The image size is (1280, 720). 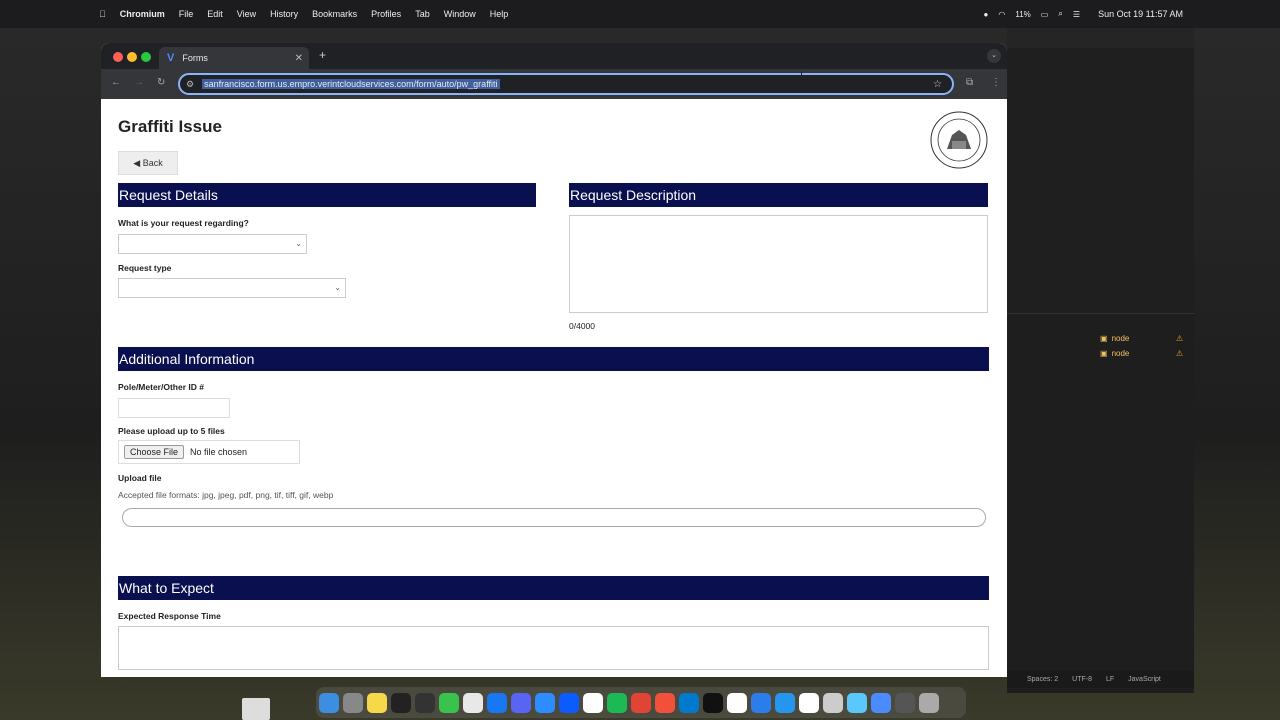 What do you see at coordinates (582, 326) in the screenshot?
I see `character-counter: 0/4000` at bounding box center [582, 326].